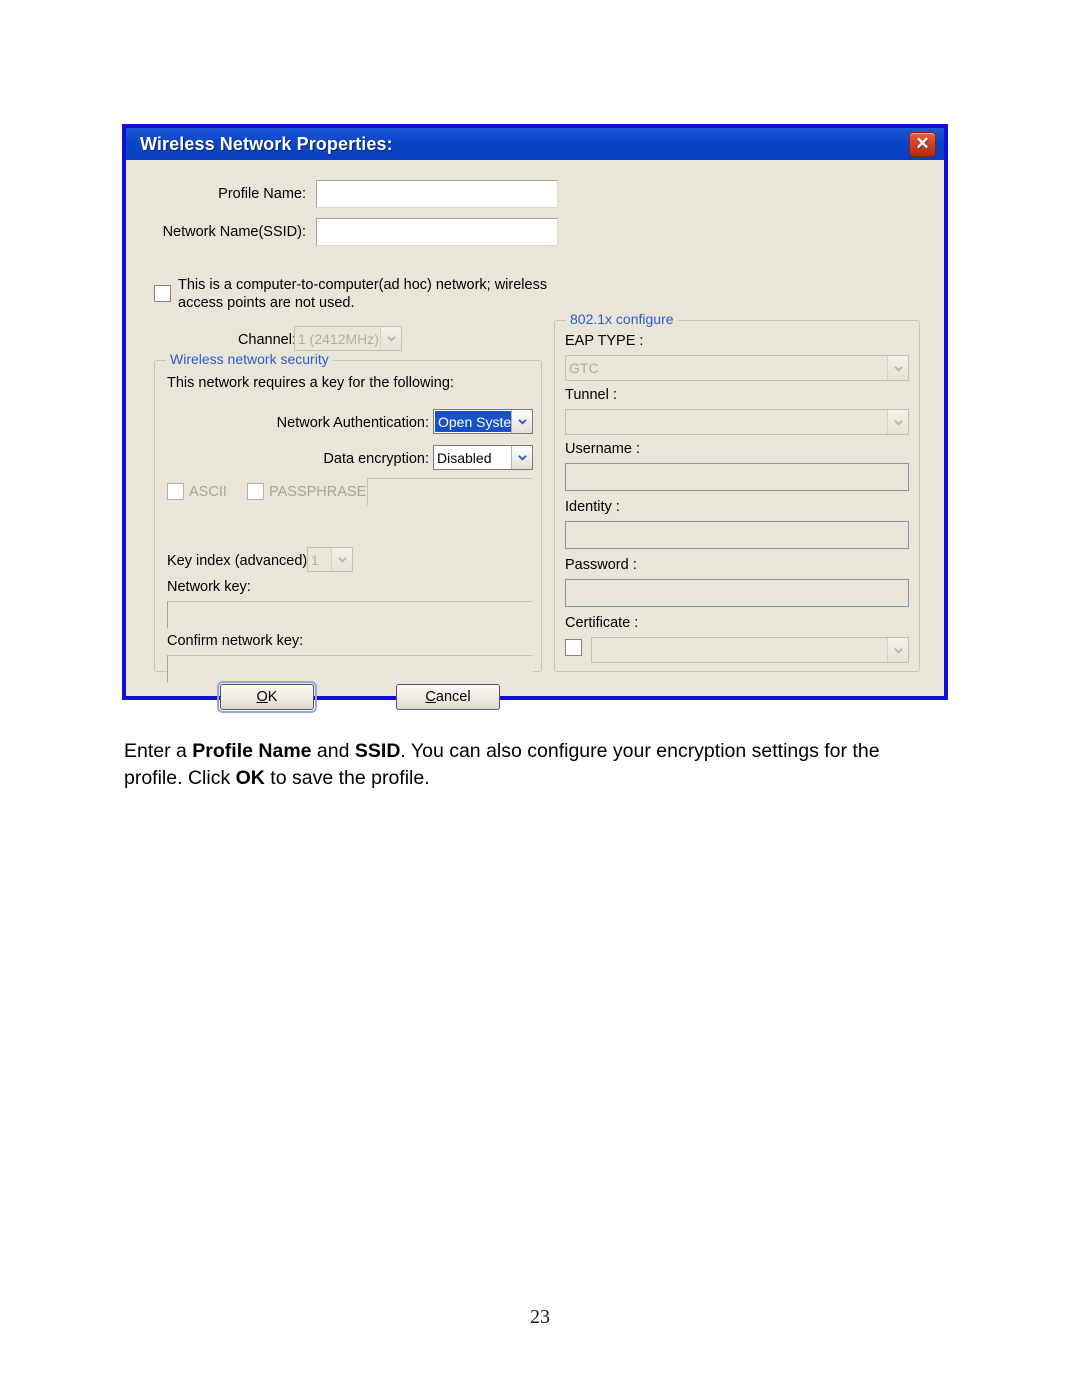 Image resolution: width=1080 pixels, height=1397 pixels. I want to click on caption-part-1: Profile Name, so click(252, 750).